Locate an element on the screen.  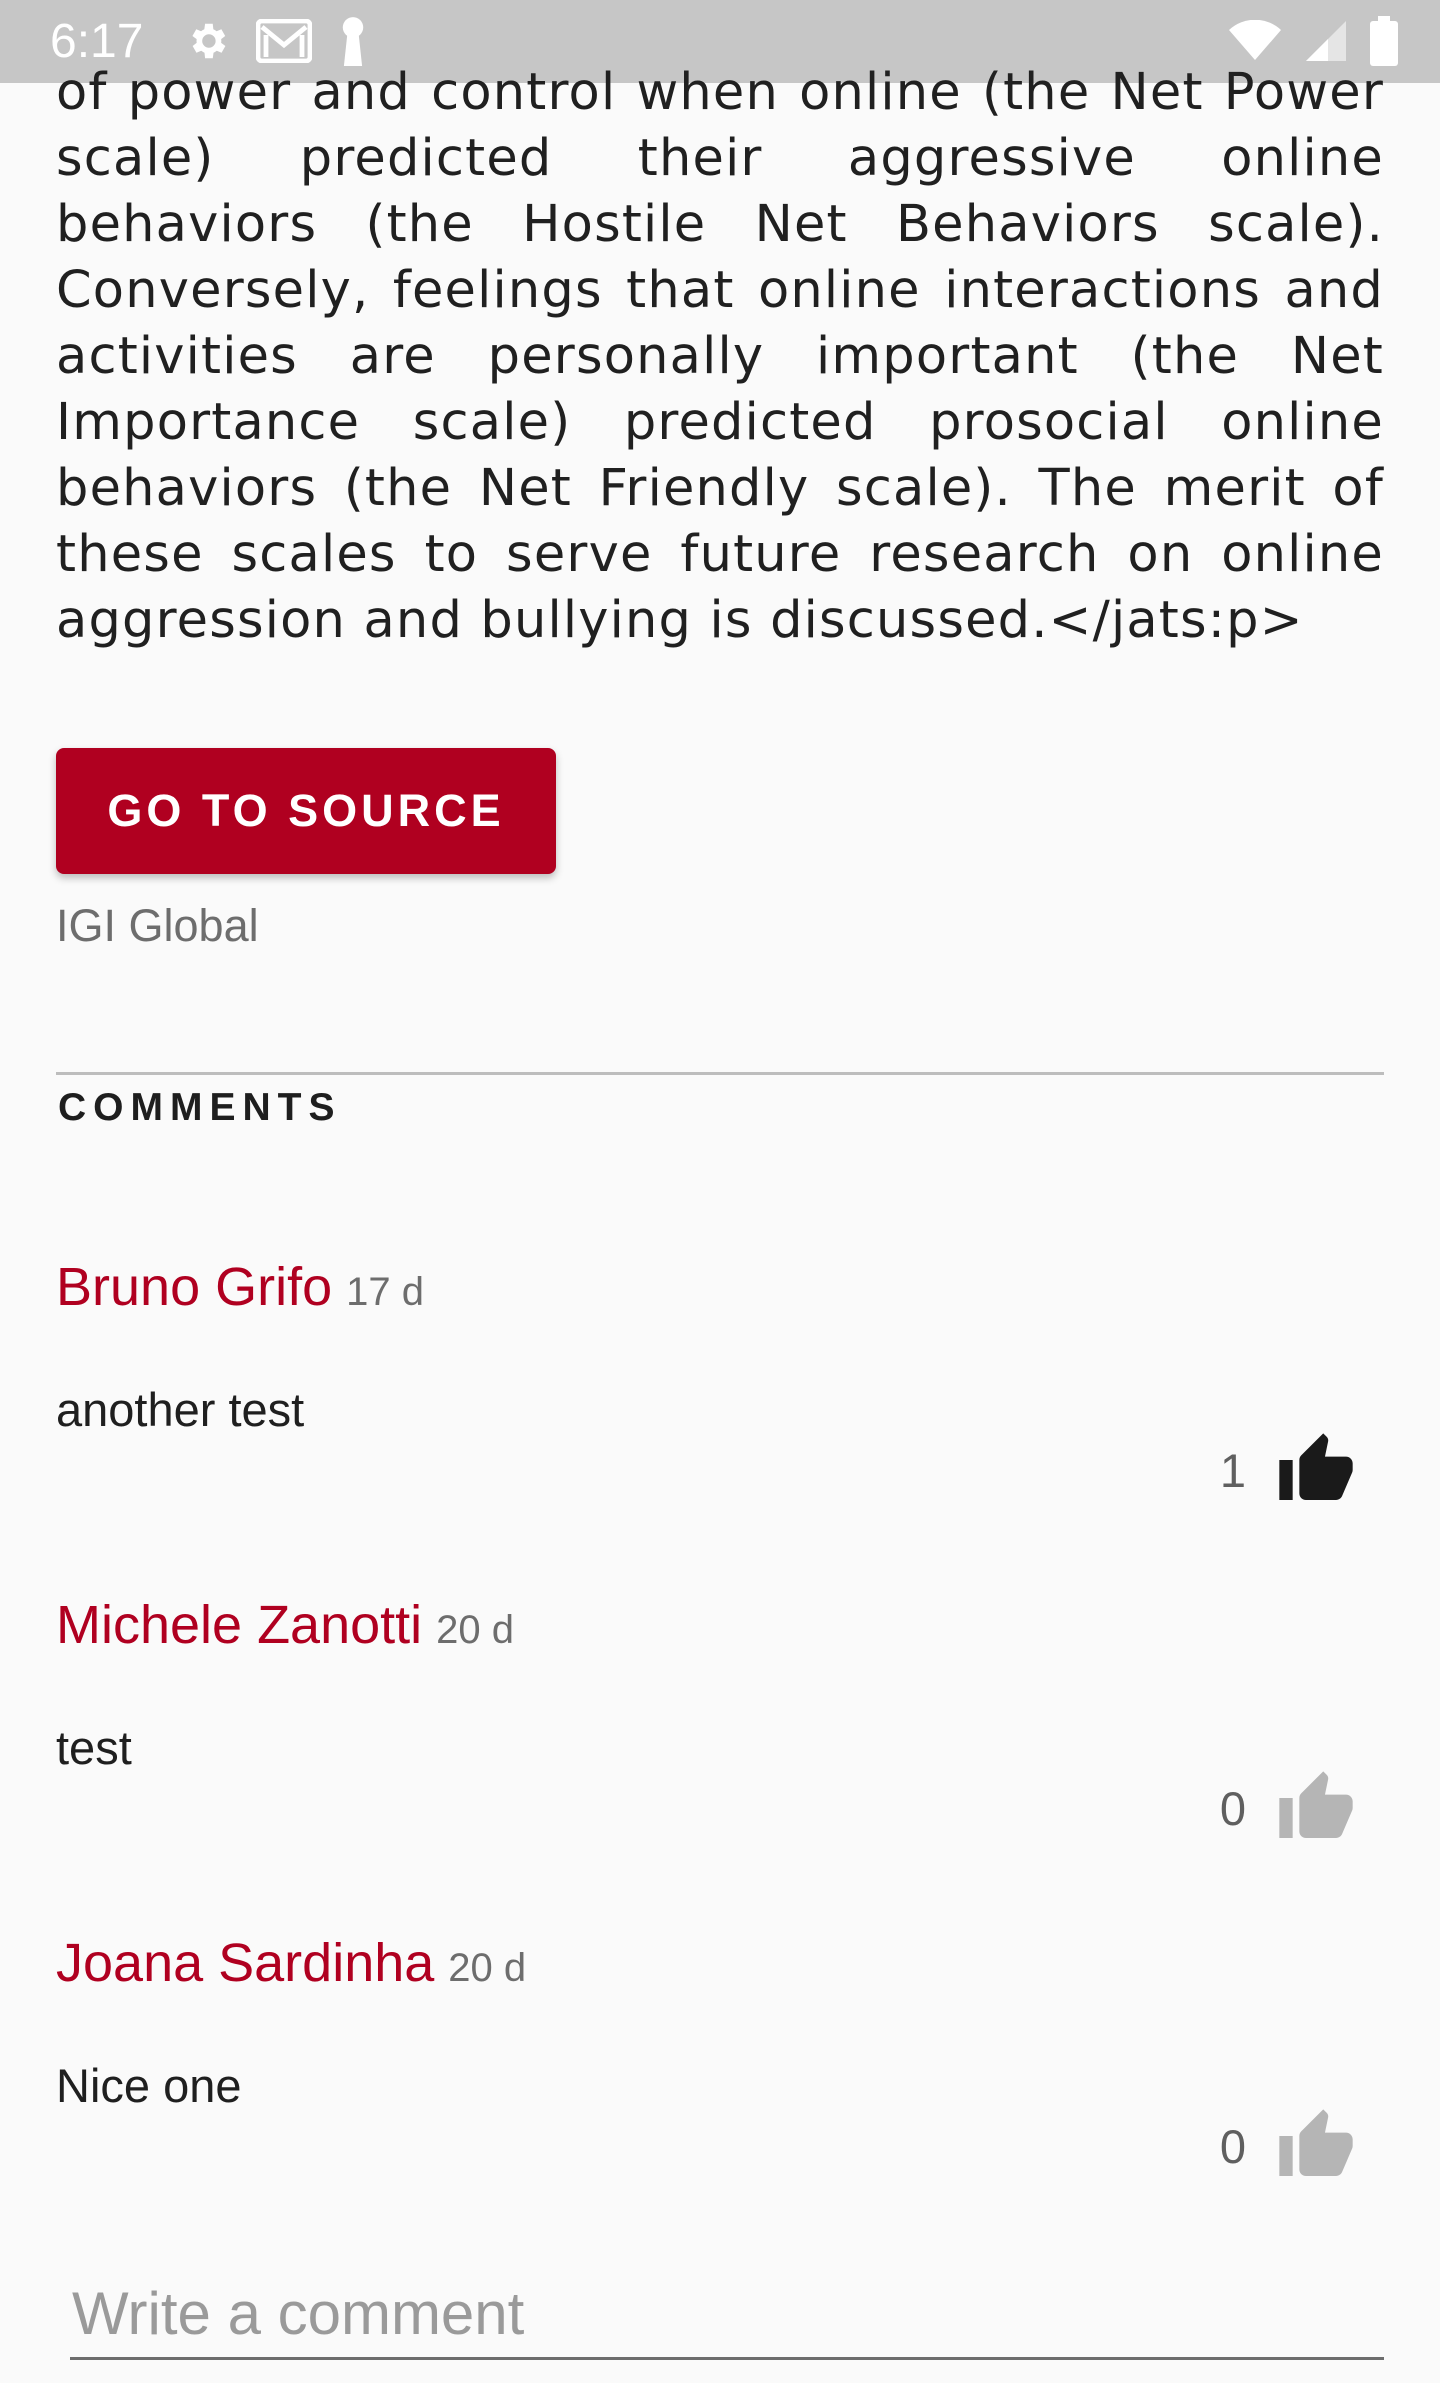
comment-text: test is located at coordinates (94, 1747).